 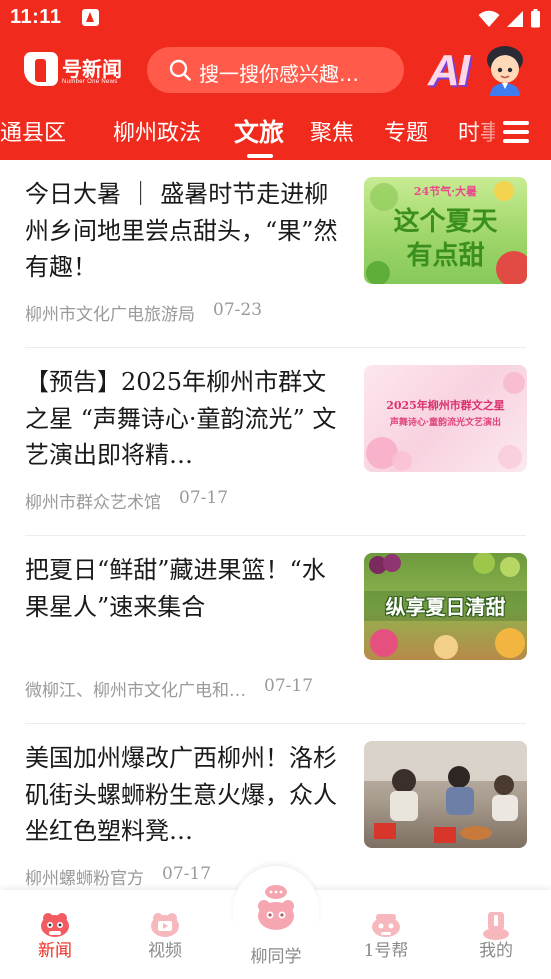 I want to click on app-logo: 号新闻 Number One News, so click(x=74, y=71).